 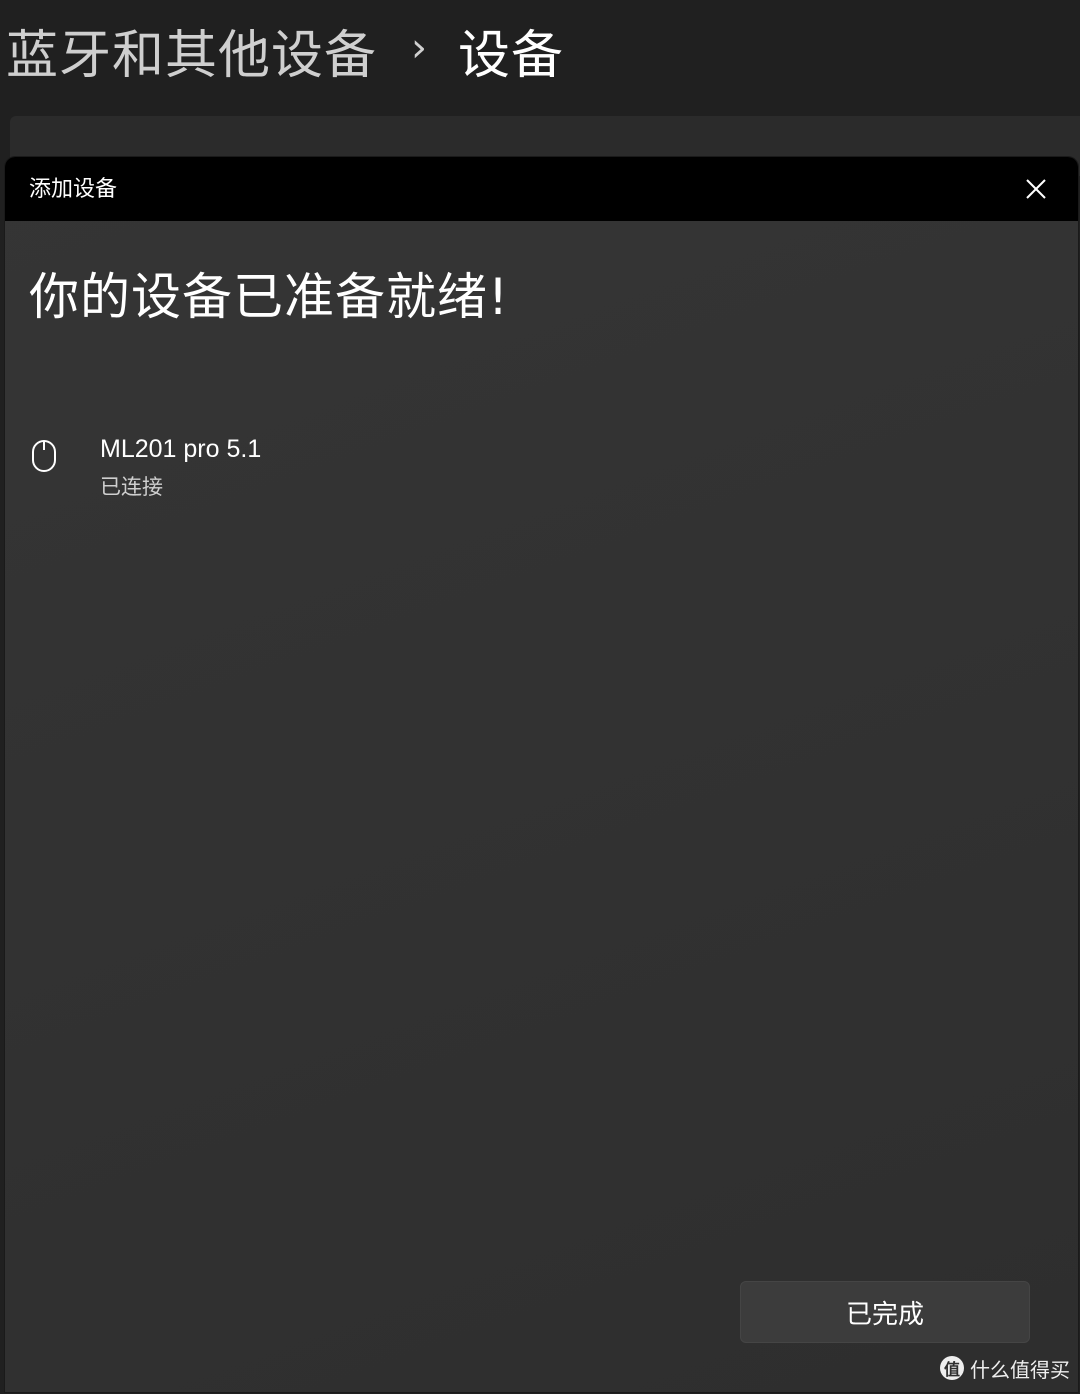 I want to click on breadcrumb: 蓝牙和其他设备 › 设备, so click(x=285, y=50).